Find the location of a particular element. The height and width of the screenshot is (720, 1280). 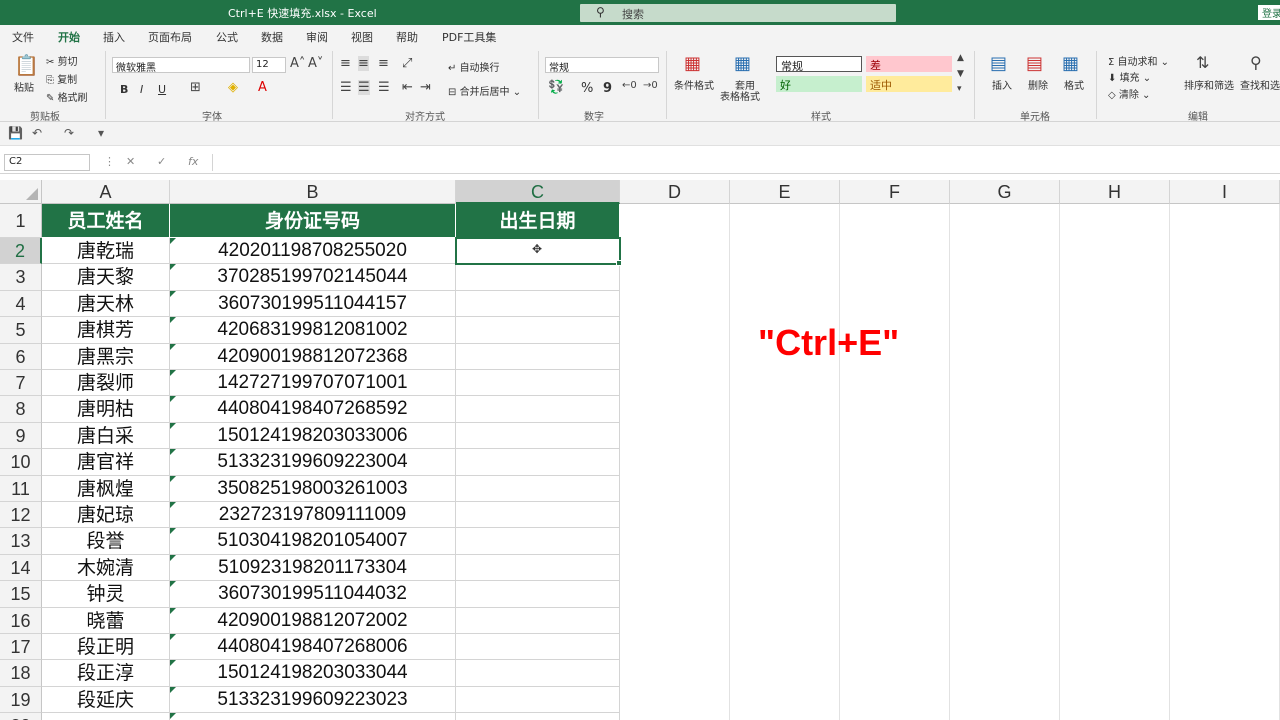

cell-name: 段誉 is located at coordinates (106, 541).